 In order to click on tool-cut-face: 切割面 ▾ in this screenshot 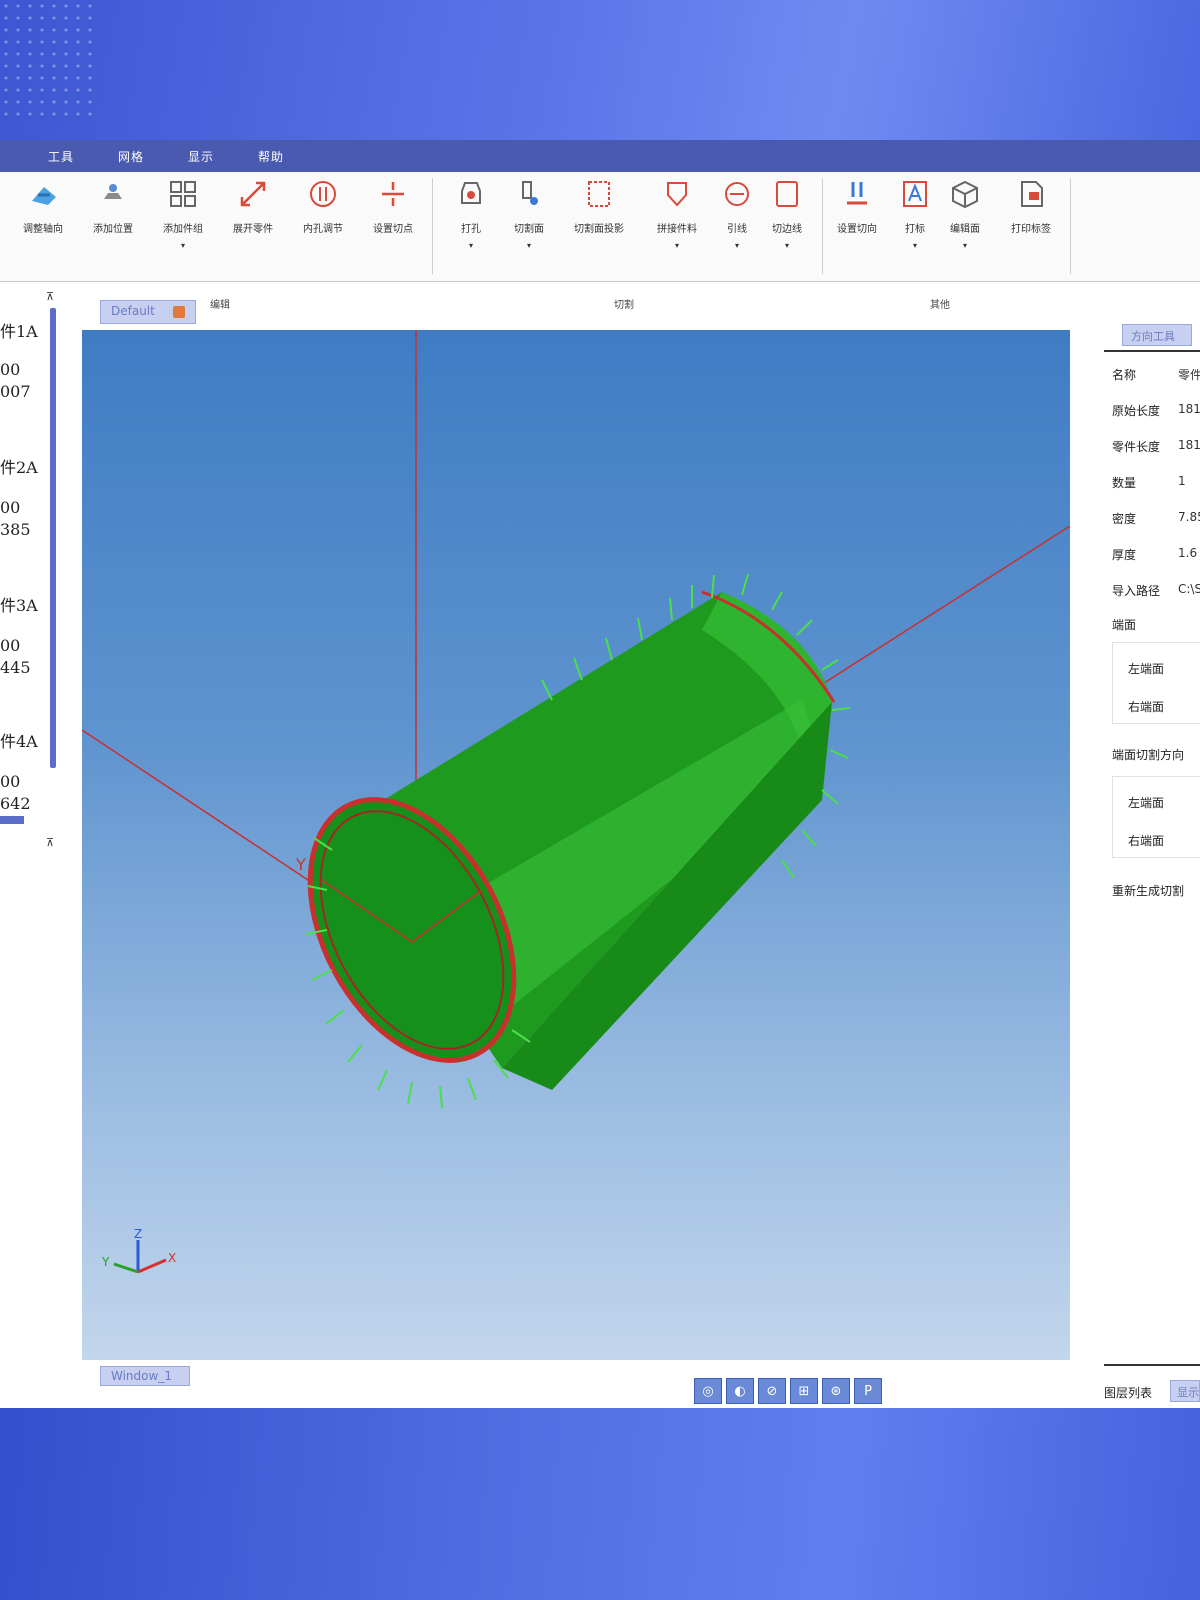, I will do `click(529, 219)`.